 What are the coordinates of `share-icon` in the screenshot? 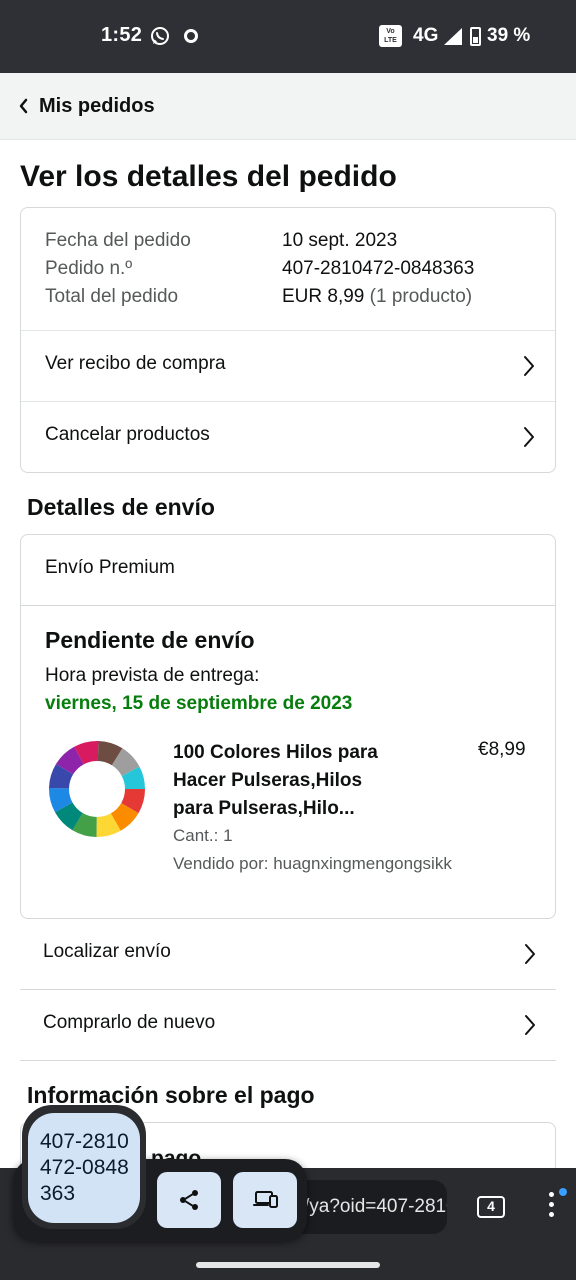 It's located at (189, 1200).